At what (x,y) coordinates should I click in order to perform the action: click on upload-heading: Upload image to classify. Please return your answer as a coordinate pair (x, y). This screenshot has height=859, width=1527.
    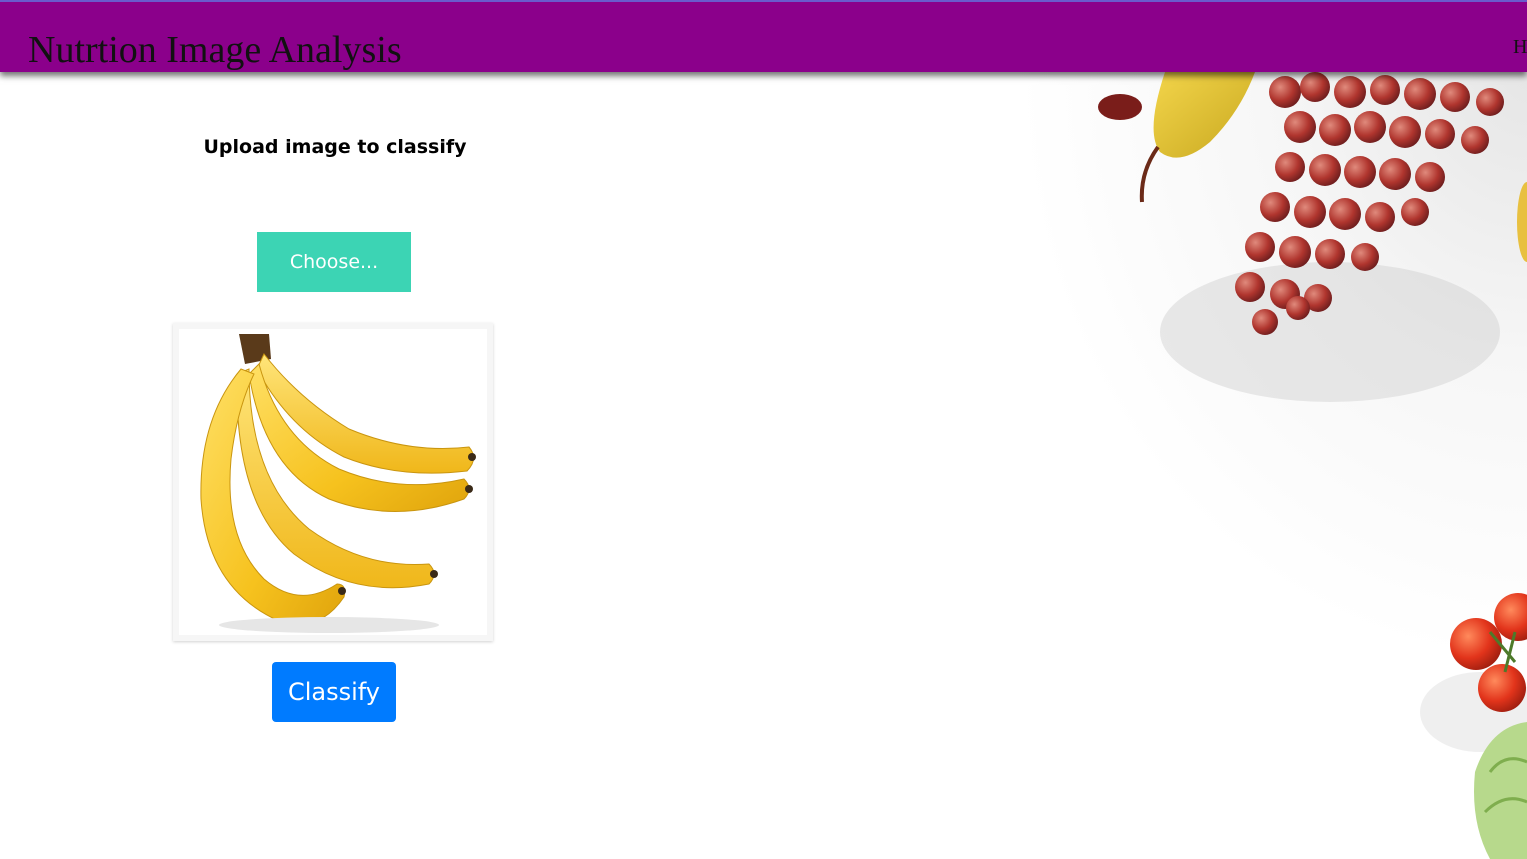
    Looking at the image, I should click on (335, 147).